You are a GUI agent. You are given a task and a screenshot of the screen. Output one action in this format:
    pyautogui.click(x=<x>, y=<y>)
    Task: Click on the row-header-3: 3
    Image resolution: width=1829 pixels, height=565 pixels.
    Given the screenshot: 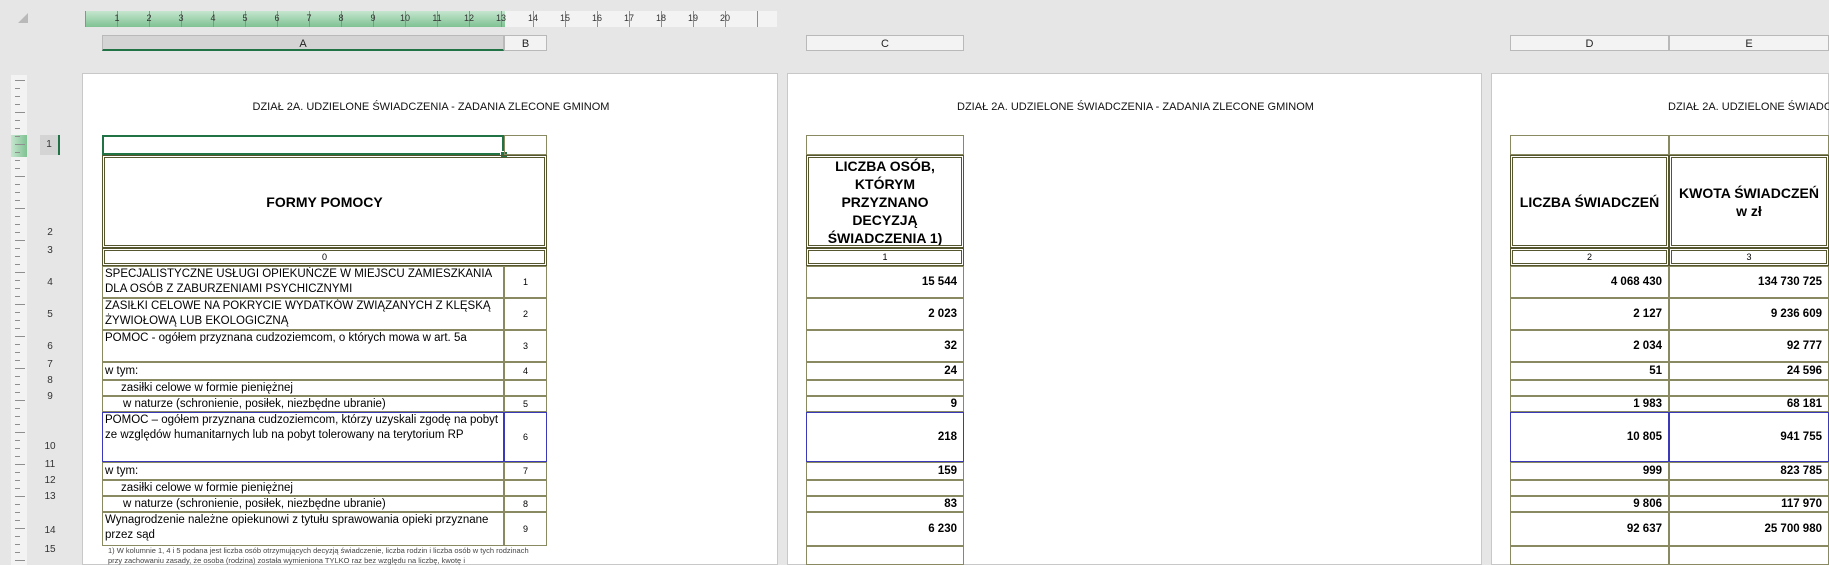 What is the action you would take?
    pyautogui.click(x=50, y=255)
    